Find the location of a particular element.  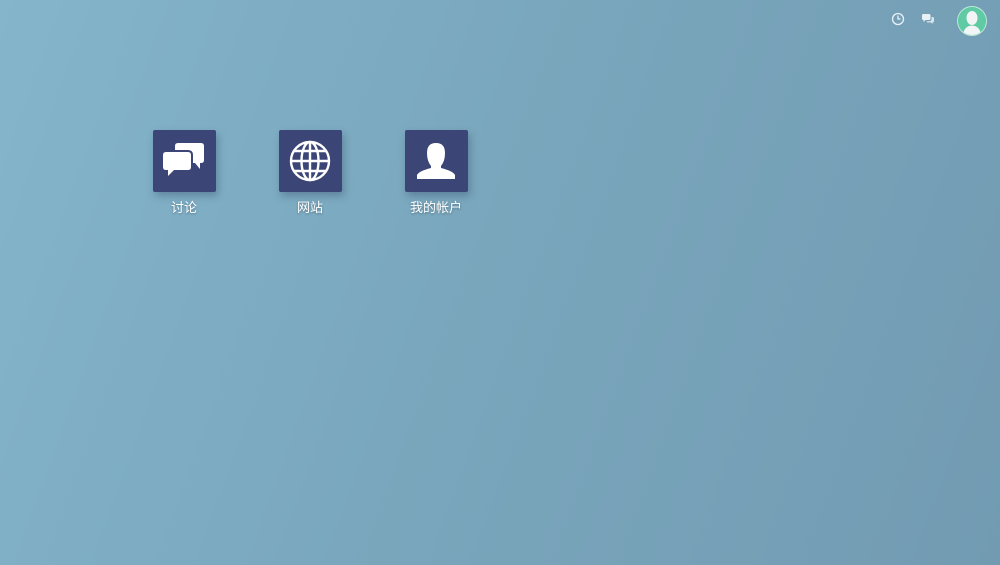

app-website: 网站 is located at coordinates (310, 173).